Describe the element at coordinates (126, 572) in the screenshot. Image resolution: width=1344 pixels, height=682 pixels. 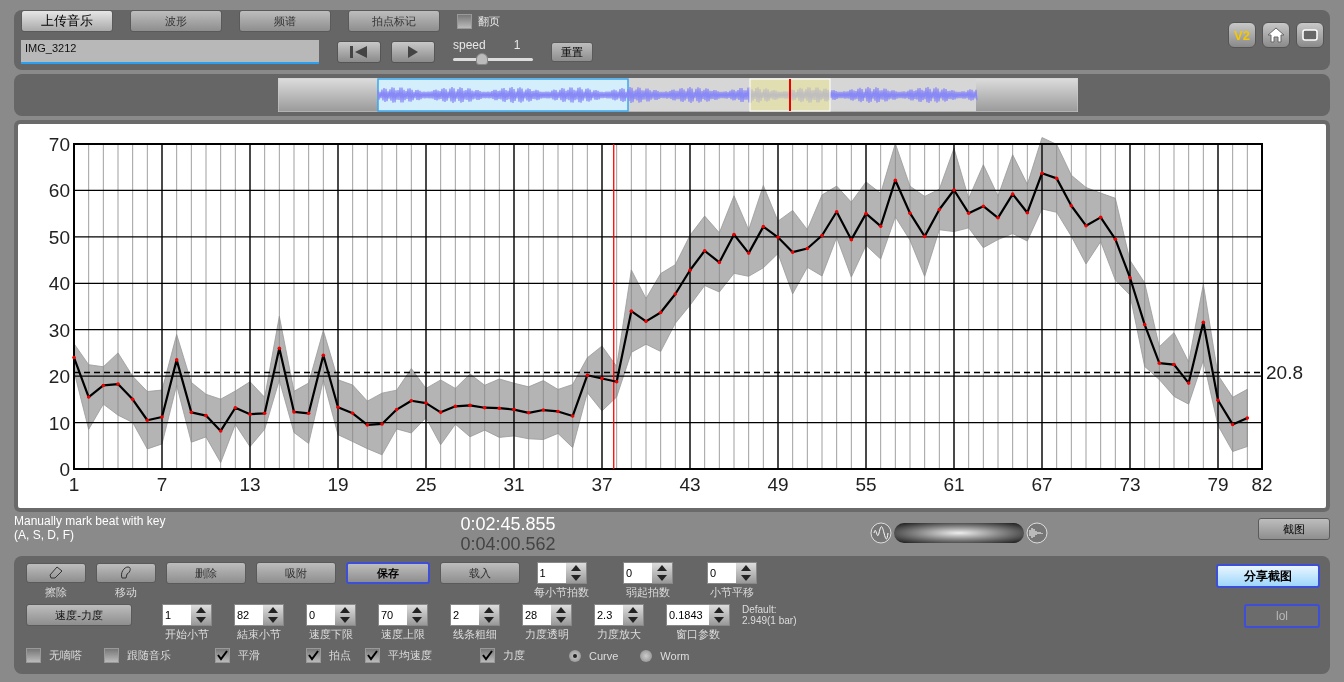
I see `hand-icon-button` at that location.